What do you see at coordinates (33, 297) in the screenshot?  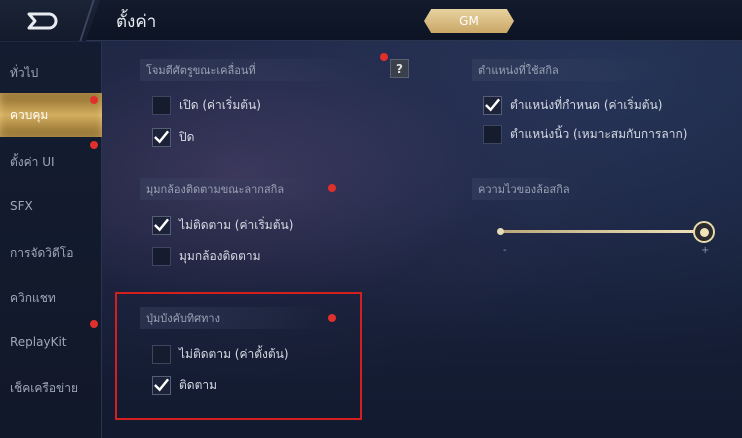 I see `sidebar-item-label: ควิกแชท` at bounding box center [33, 297].